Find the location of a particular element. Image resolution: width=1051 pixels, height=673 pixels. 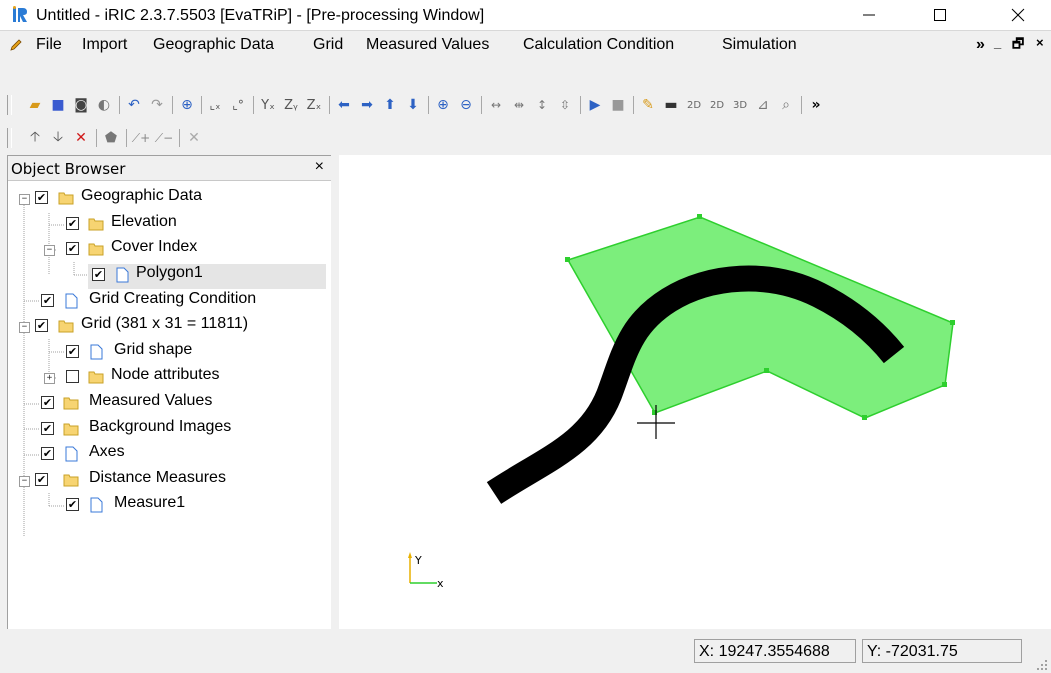

maximize-button is located at coordinates (940, 15).